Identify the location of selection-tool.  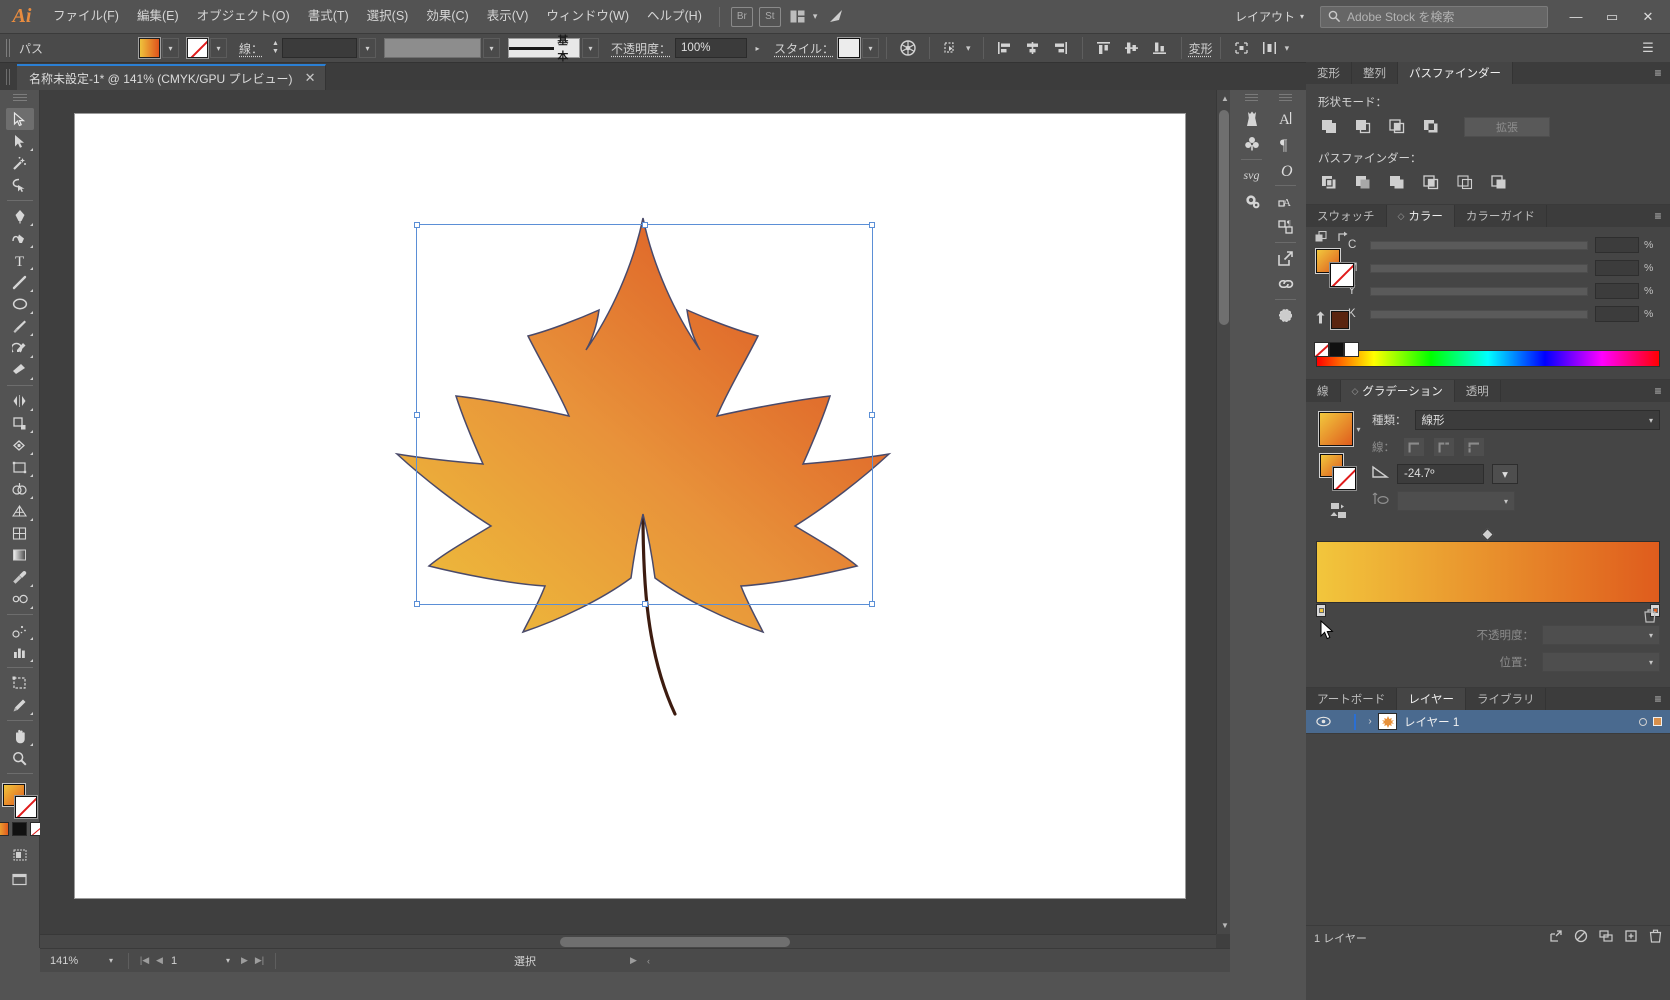
(19, 119).